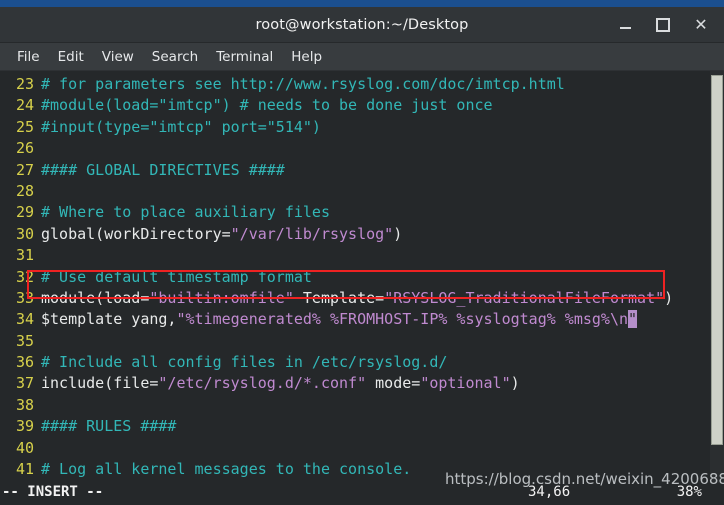  What do you see at coordinates (176, 276) in the screenshot?
I see `code-segment: # Use default timestamp format` at bounding box center [176, 276].